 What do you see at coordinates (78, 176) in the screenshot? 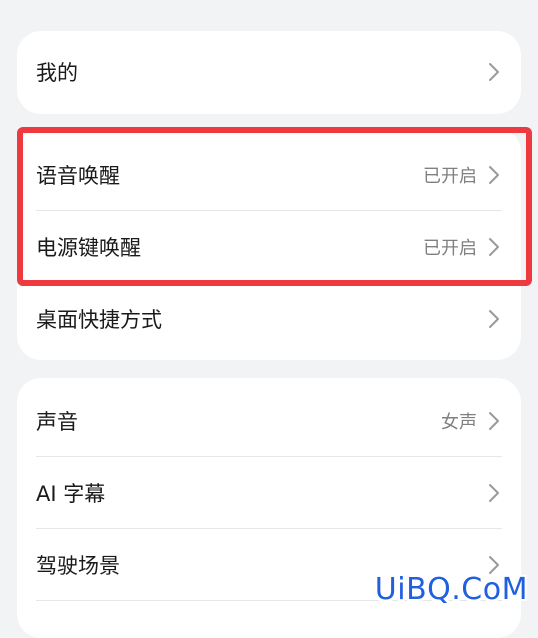
I see `settings-row-label: 语音唤醒` at bounding box center [78, 176].